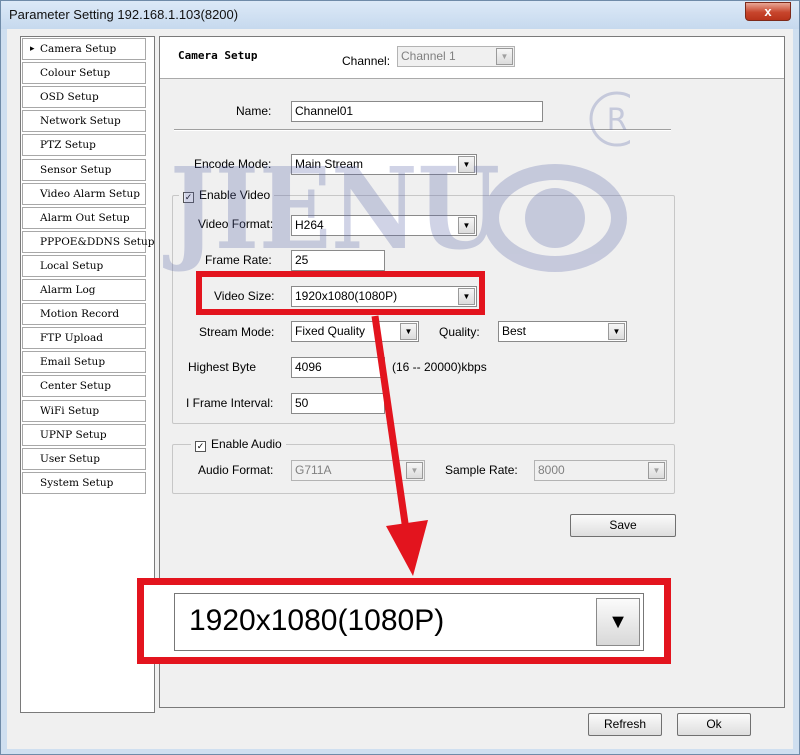 Image resolution: width=800 pixels, height=755 pixels. Describe the element at coordinates (600, 470) in the screenshot. I see `sample-rate-select: 8000 ▼` at that location.